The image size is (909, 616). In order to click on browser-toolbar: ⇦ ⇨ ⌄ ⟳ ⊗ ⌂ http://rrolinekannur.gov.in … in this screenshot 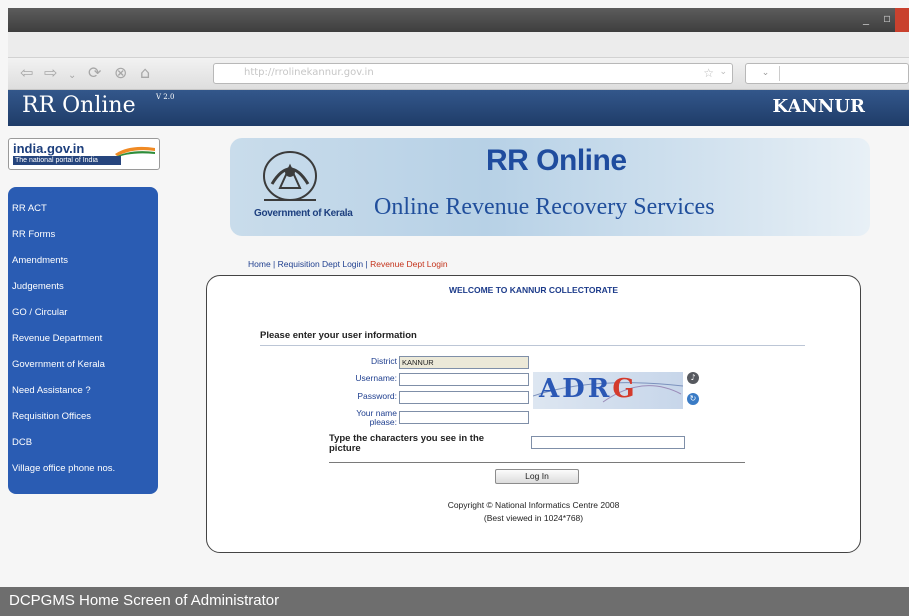, I will do `click(458, 74)`.